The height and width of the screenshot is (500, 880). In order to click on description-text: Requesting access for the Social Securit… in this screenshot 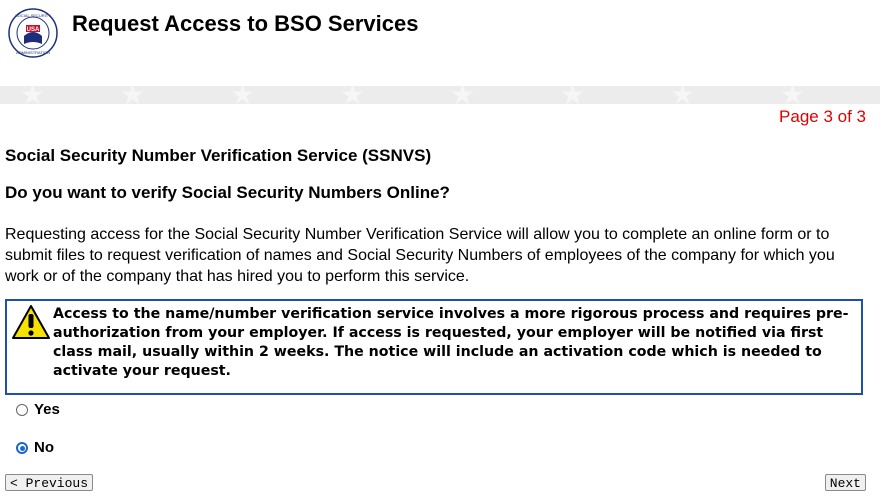, I will do `click(420, 255)`.